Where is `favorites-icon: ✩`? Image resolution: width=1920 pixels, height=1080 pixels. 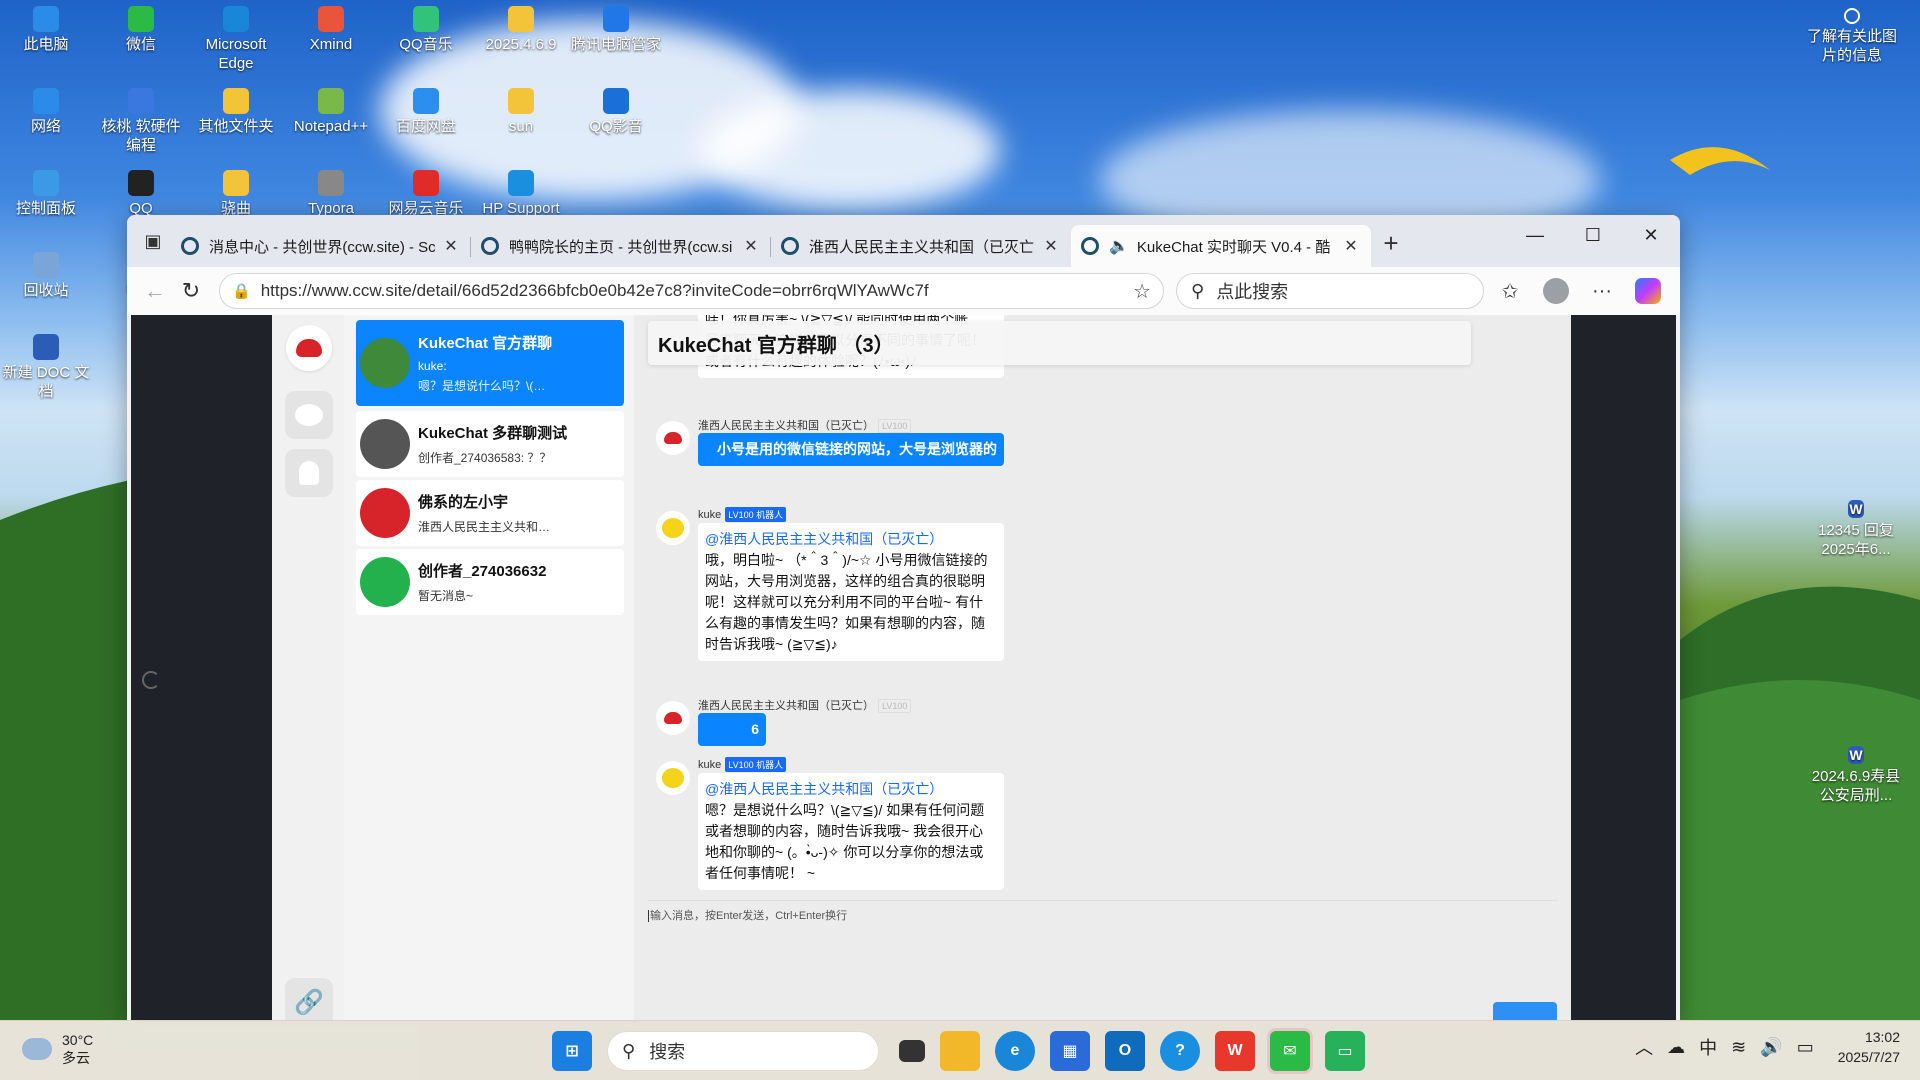 favorites-icon: ✩ is located at coordinates (1510, 291).